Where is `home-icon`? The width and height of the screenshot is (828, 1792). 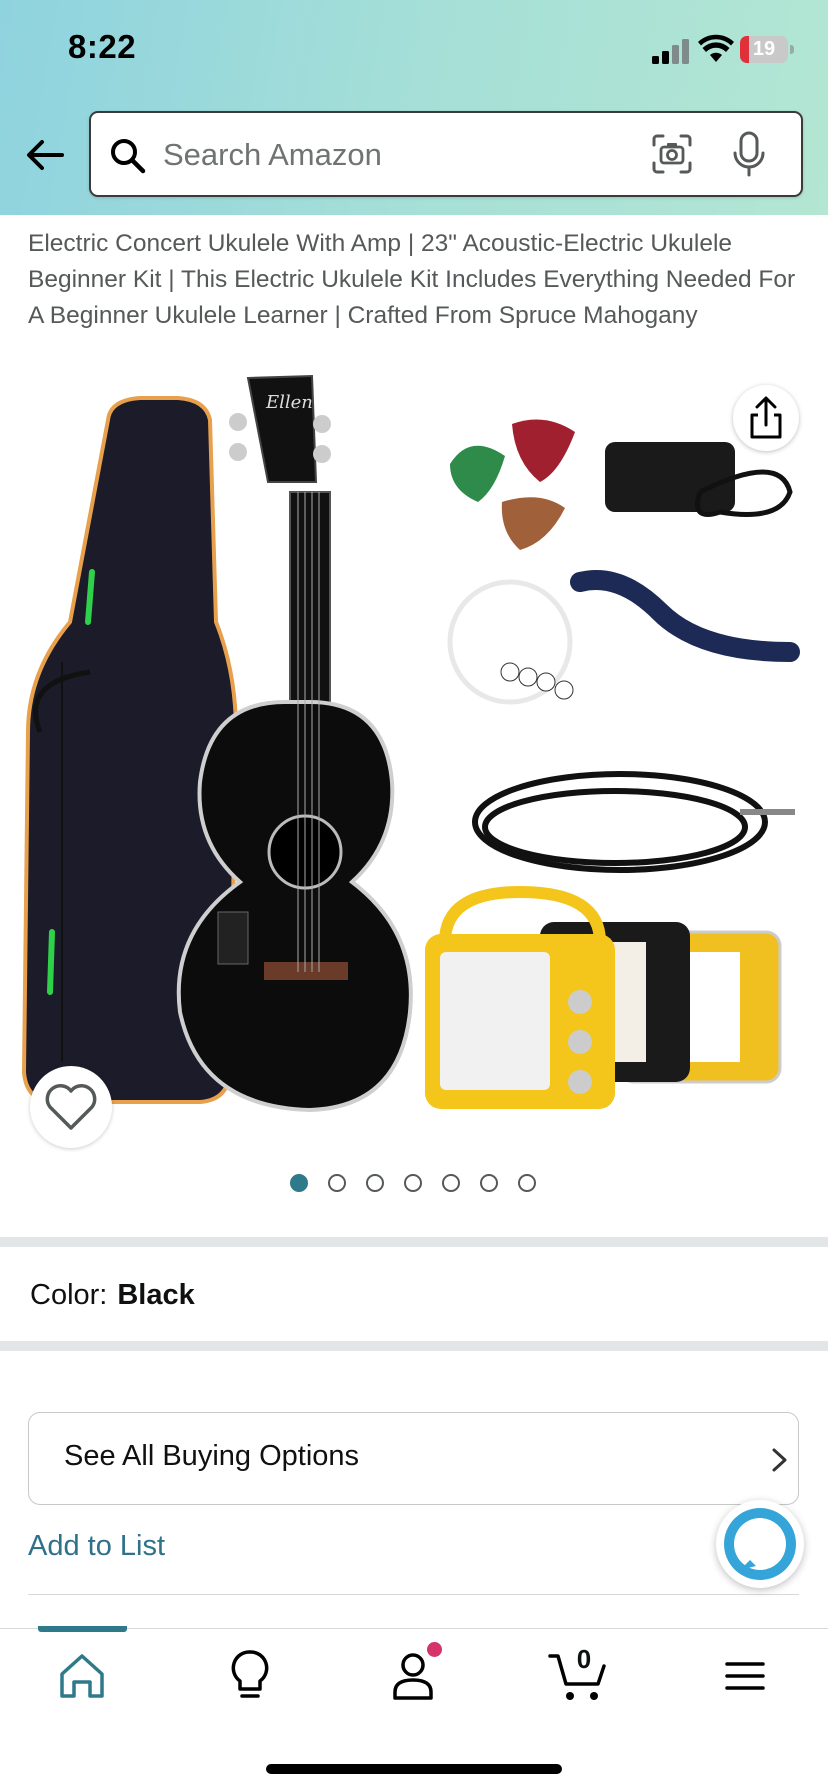
home-icon is located at coordinates (82, 1676).